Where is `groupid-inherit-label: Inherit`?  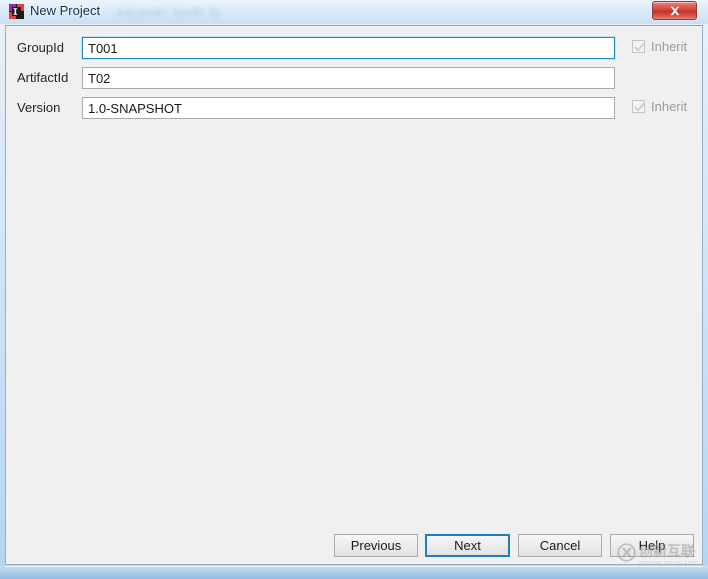
groupid-inherit-label: Inherit is located at coordinates (669, 46).